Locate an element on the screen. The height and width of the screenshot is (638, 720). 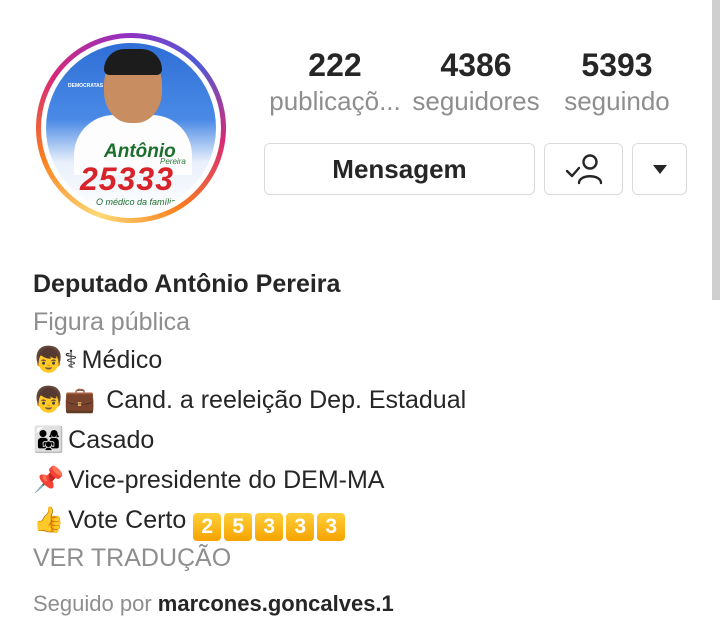
avatar-party-text: DEMOCRATAS is located at coordinates (86, 86).